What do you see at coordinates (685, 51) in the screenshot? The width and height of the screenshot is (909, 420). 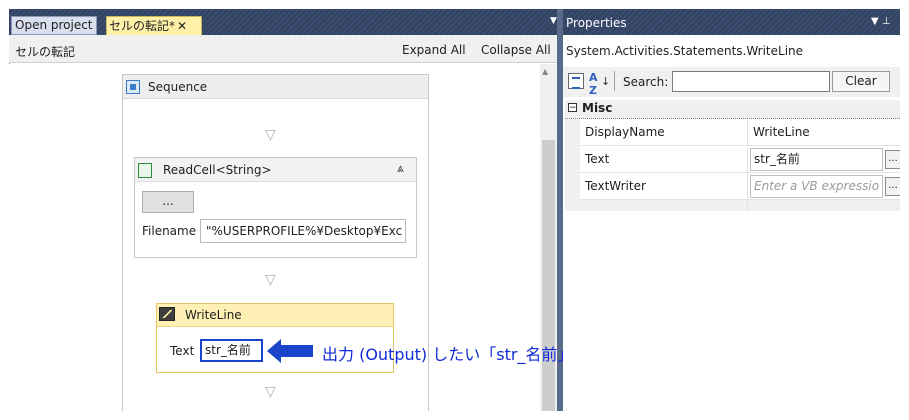 I see `activity-type-name: System.Activities.Statements.WriteLine` at bounding box center [685, 51].